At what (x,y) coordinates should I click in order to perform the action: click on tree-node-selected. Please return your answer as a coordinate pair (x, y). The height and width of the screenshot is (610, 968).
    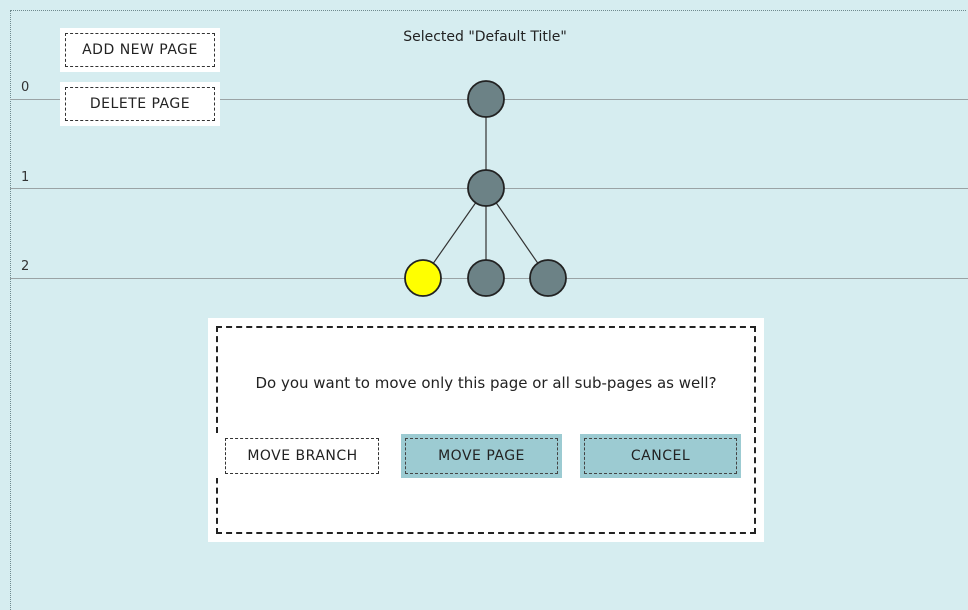
    Looking at the image, I should click on (423, 278).